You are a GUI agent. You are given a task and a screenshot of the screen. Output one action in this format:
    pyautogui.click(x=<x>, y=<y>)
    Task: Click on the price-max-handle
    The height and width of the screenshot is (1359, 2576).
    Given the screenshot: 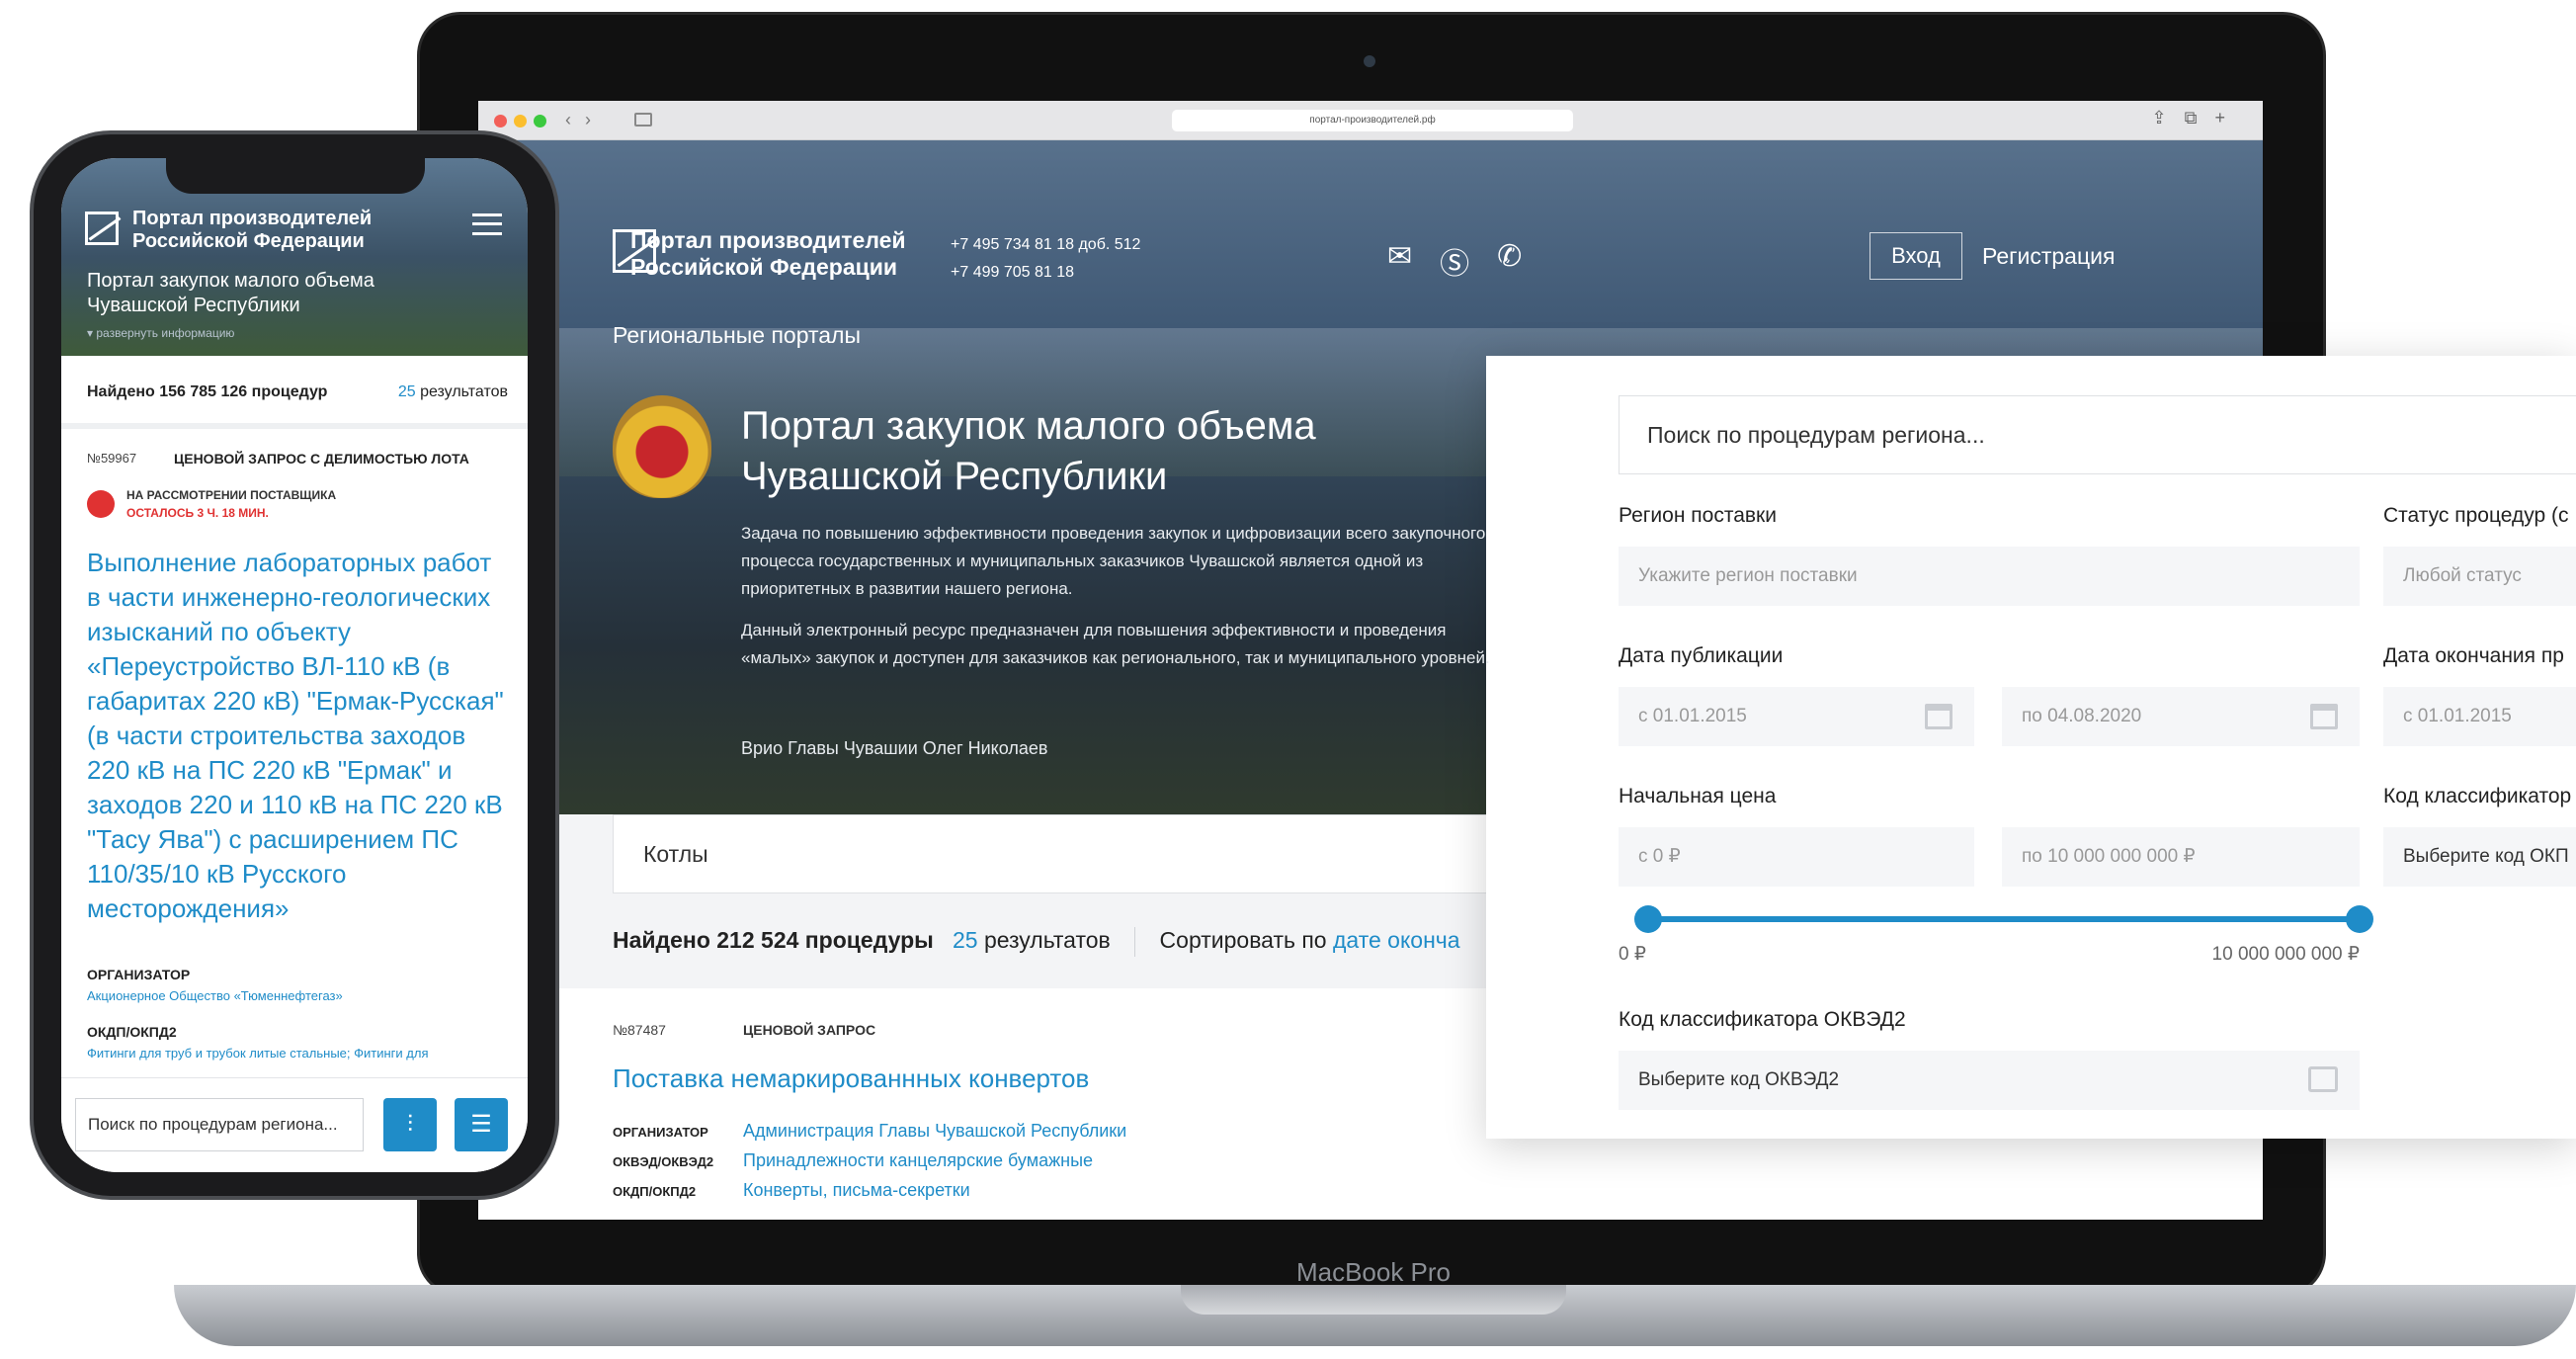 What is the action you would take?
    pyautogui.click(x=2359, y=919)
    